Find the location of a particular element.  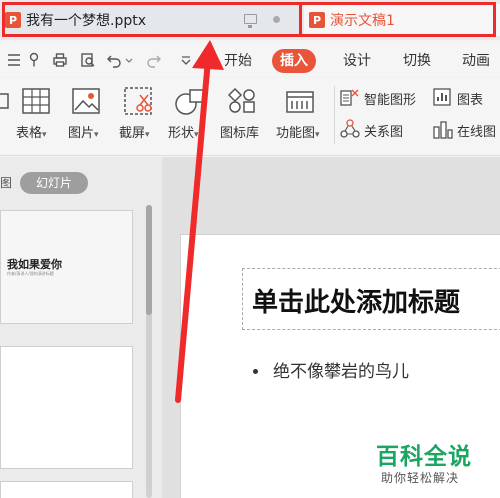

annotation-divider is located at coordinates (300, 19).